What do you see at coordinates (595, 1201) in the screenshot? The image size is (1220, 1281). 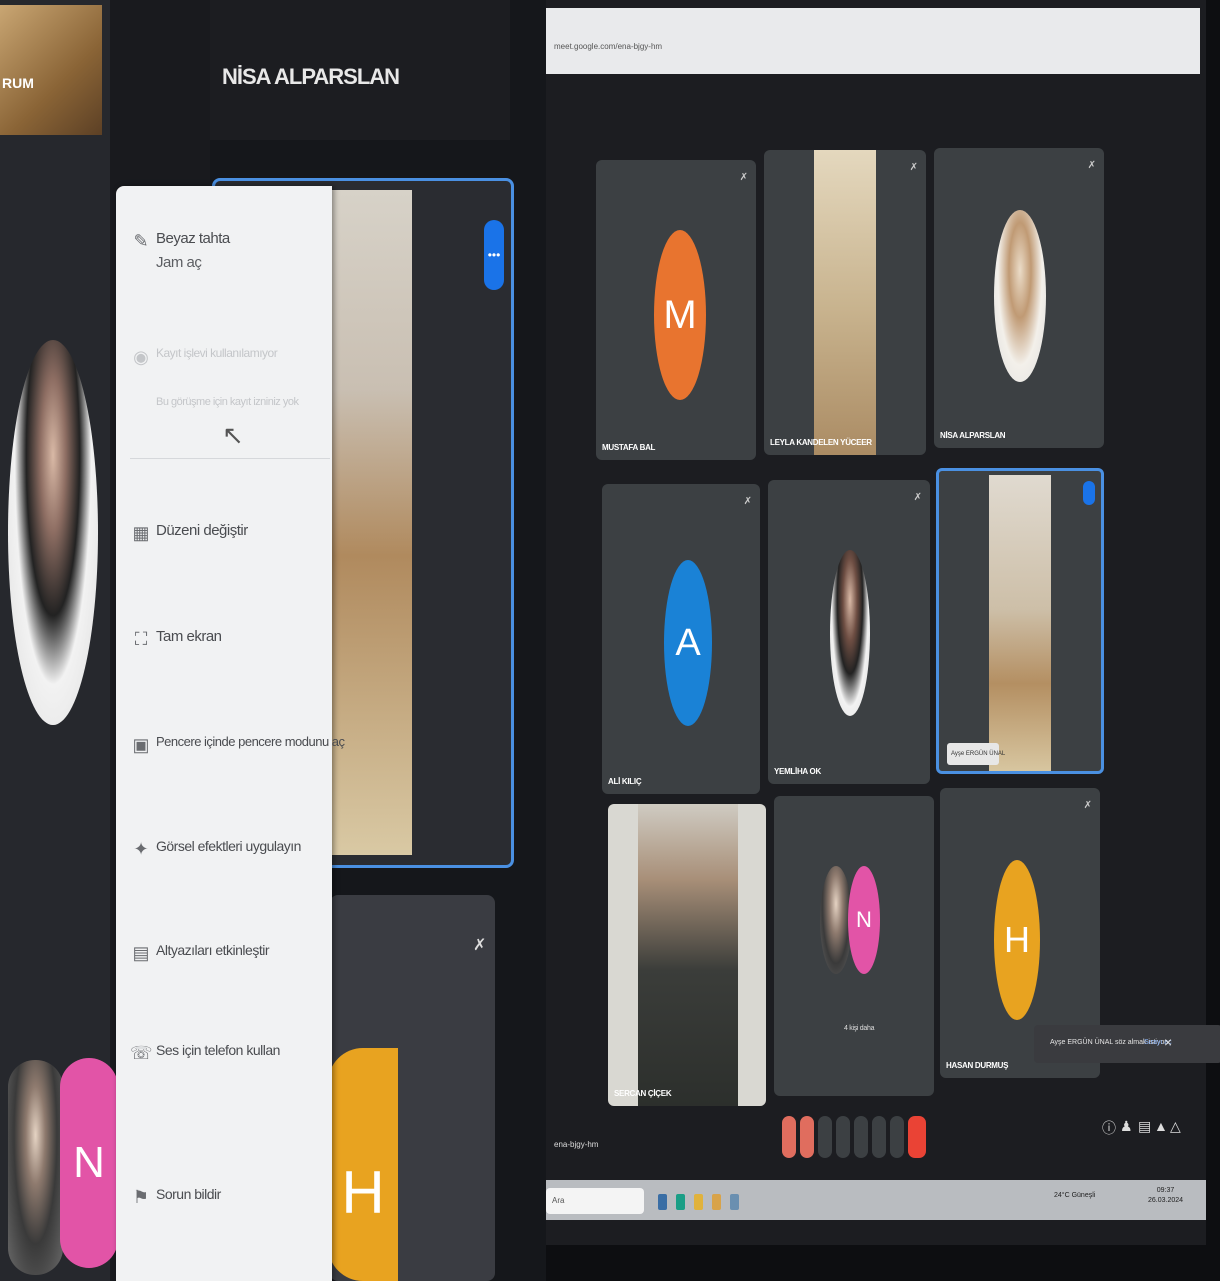 I see `taskbar-search: Ara` at bounding box center [595, 1201].